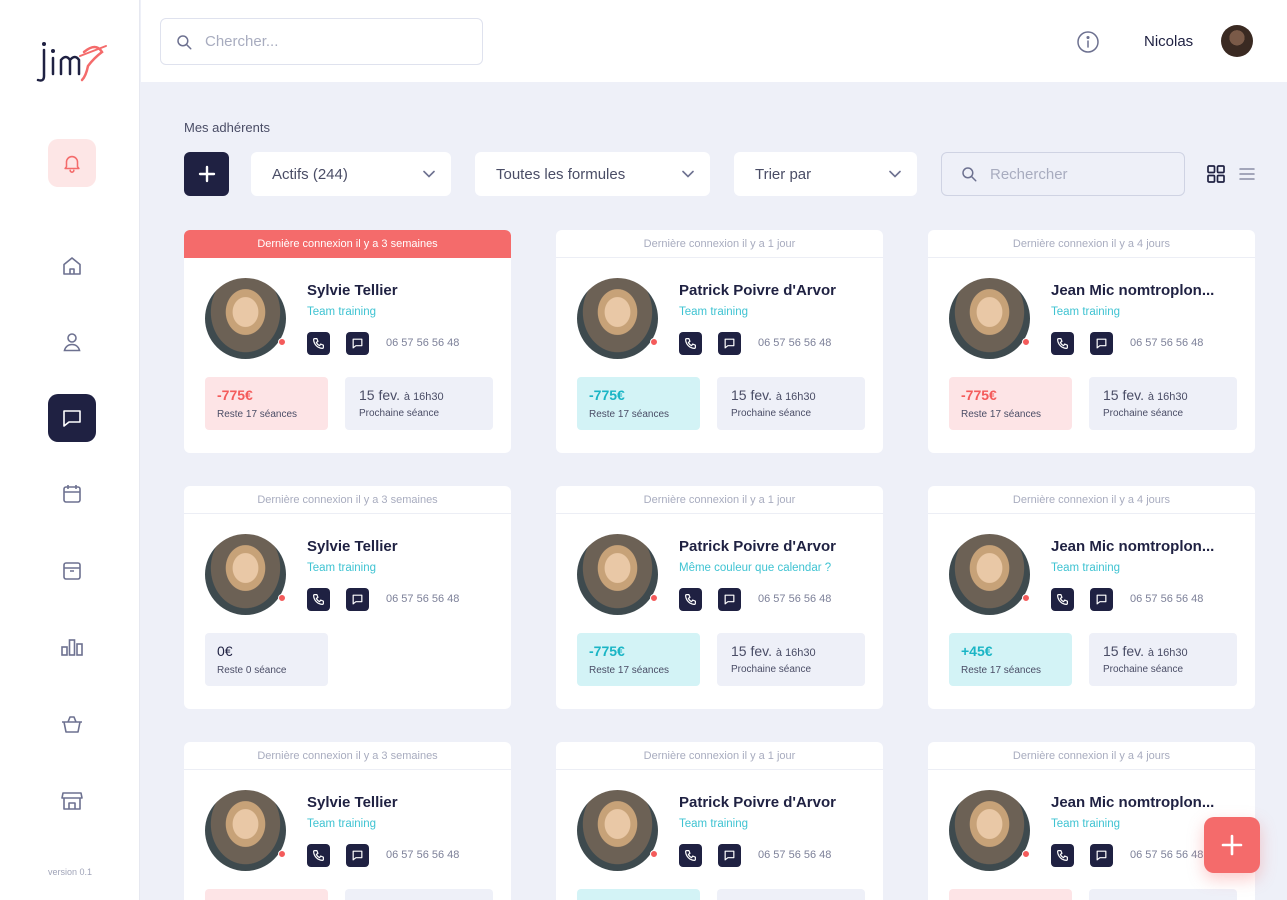 The image size is (1287, 900). What do you see at coordinates (1237, 41) in the screenshot?
I see `user-avatar` at bounding box center [1237, 41].